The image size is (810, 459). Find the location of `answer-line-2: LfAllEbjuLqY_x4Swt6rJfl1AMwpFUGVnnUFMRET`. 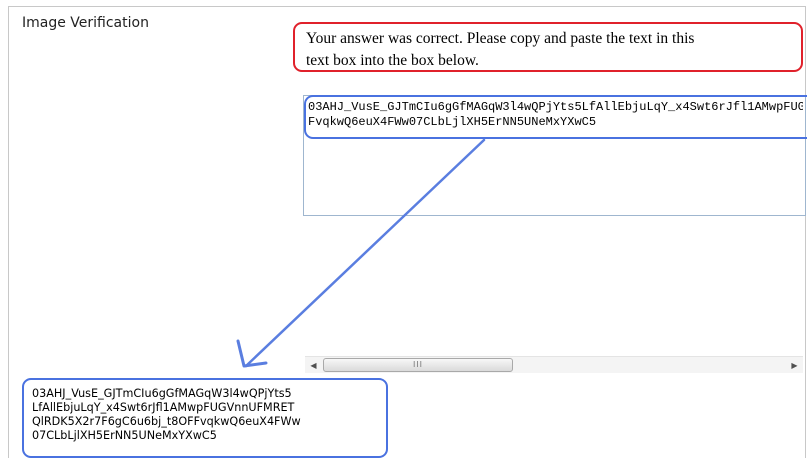

answer-line-2: LfAllEbjuLqY_x4Swt6rJfl1AMwpFUGVnnUFMRET is located at coordinates (163, 407).